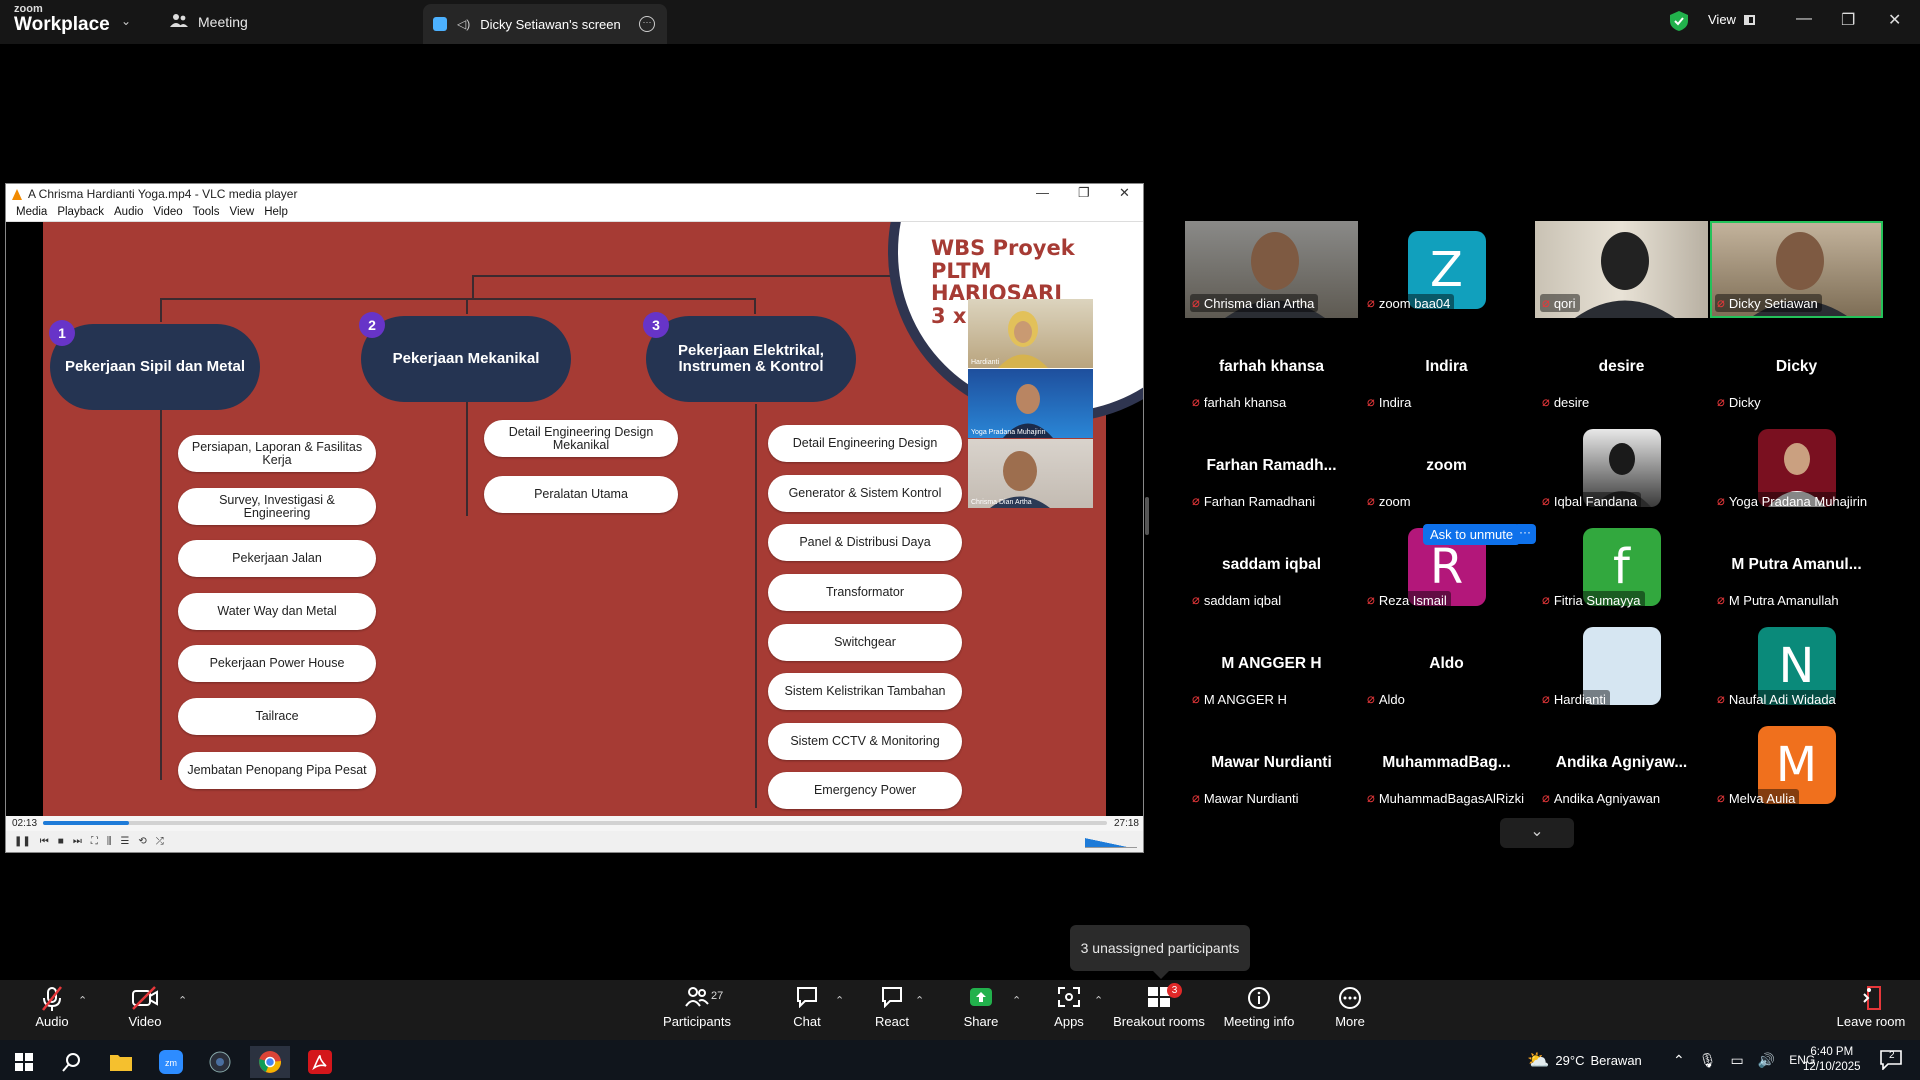 The width and height of the screenshot is (1920, 1080). Describe the element at coordinates (1446, 764) in the screenshot. I see `participant-tile: MuhammadBag... ⌀ MuhammadBagasAlRizki` at that location.